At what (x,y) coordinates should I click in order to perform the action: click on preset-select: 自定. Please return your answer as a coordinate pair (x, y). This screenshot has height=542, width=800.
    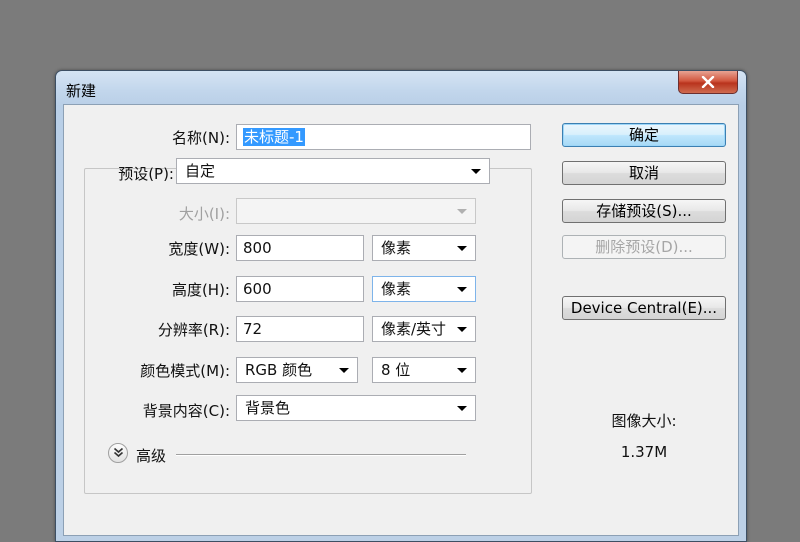
    Looking at the image, I should click on (333, 171).